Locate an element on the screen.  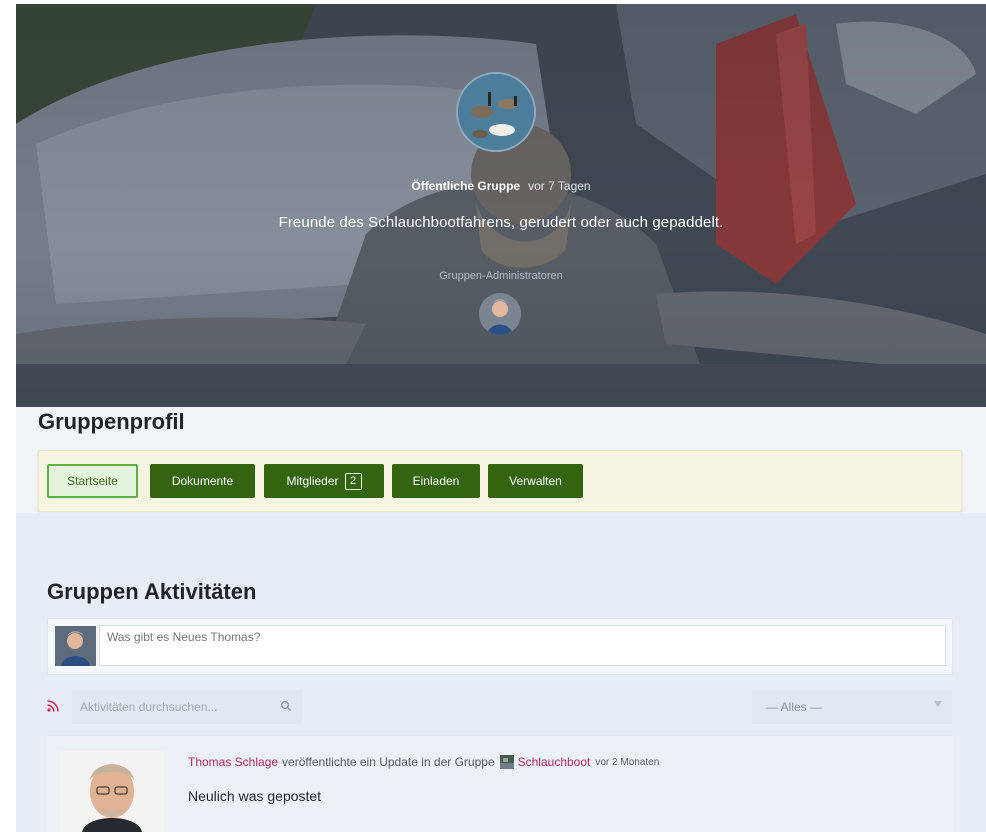
activity-content: Neulich was gepostet is located at coordinates (255, 796).